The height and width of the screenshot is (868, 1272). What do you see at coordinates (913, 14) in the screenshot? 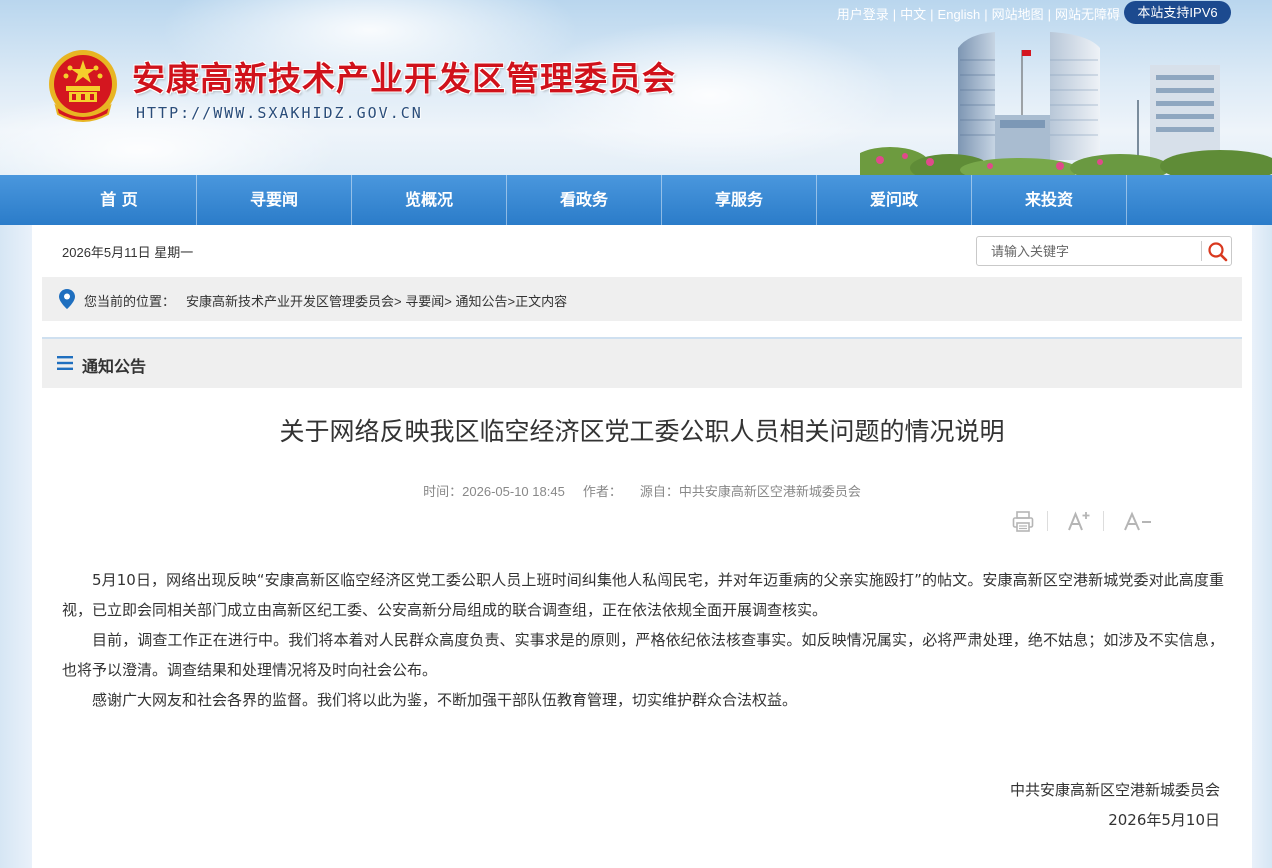
I see `chinese-link: 中文` at bounding box center [913, 14].